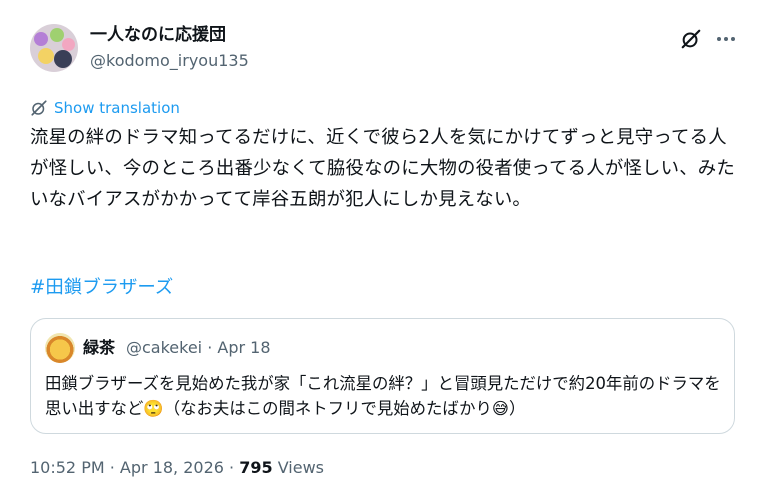 The height and width of the screenshot is (495, 758). Describe the element at coordinates (101, 288) in the screenshot. I see `hashtag-link: #田鎖ブラザーズ` at that location.